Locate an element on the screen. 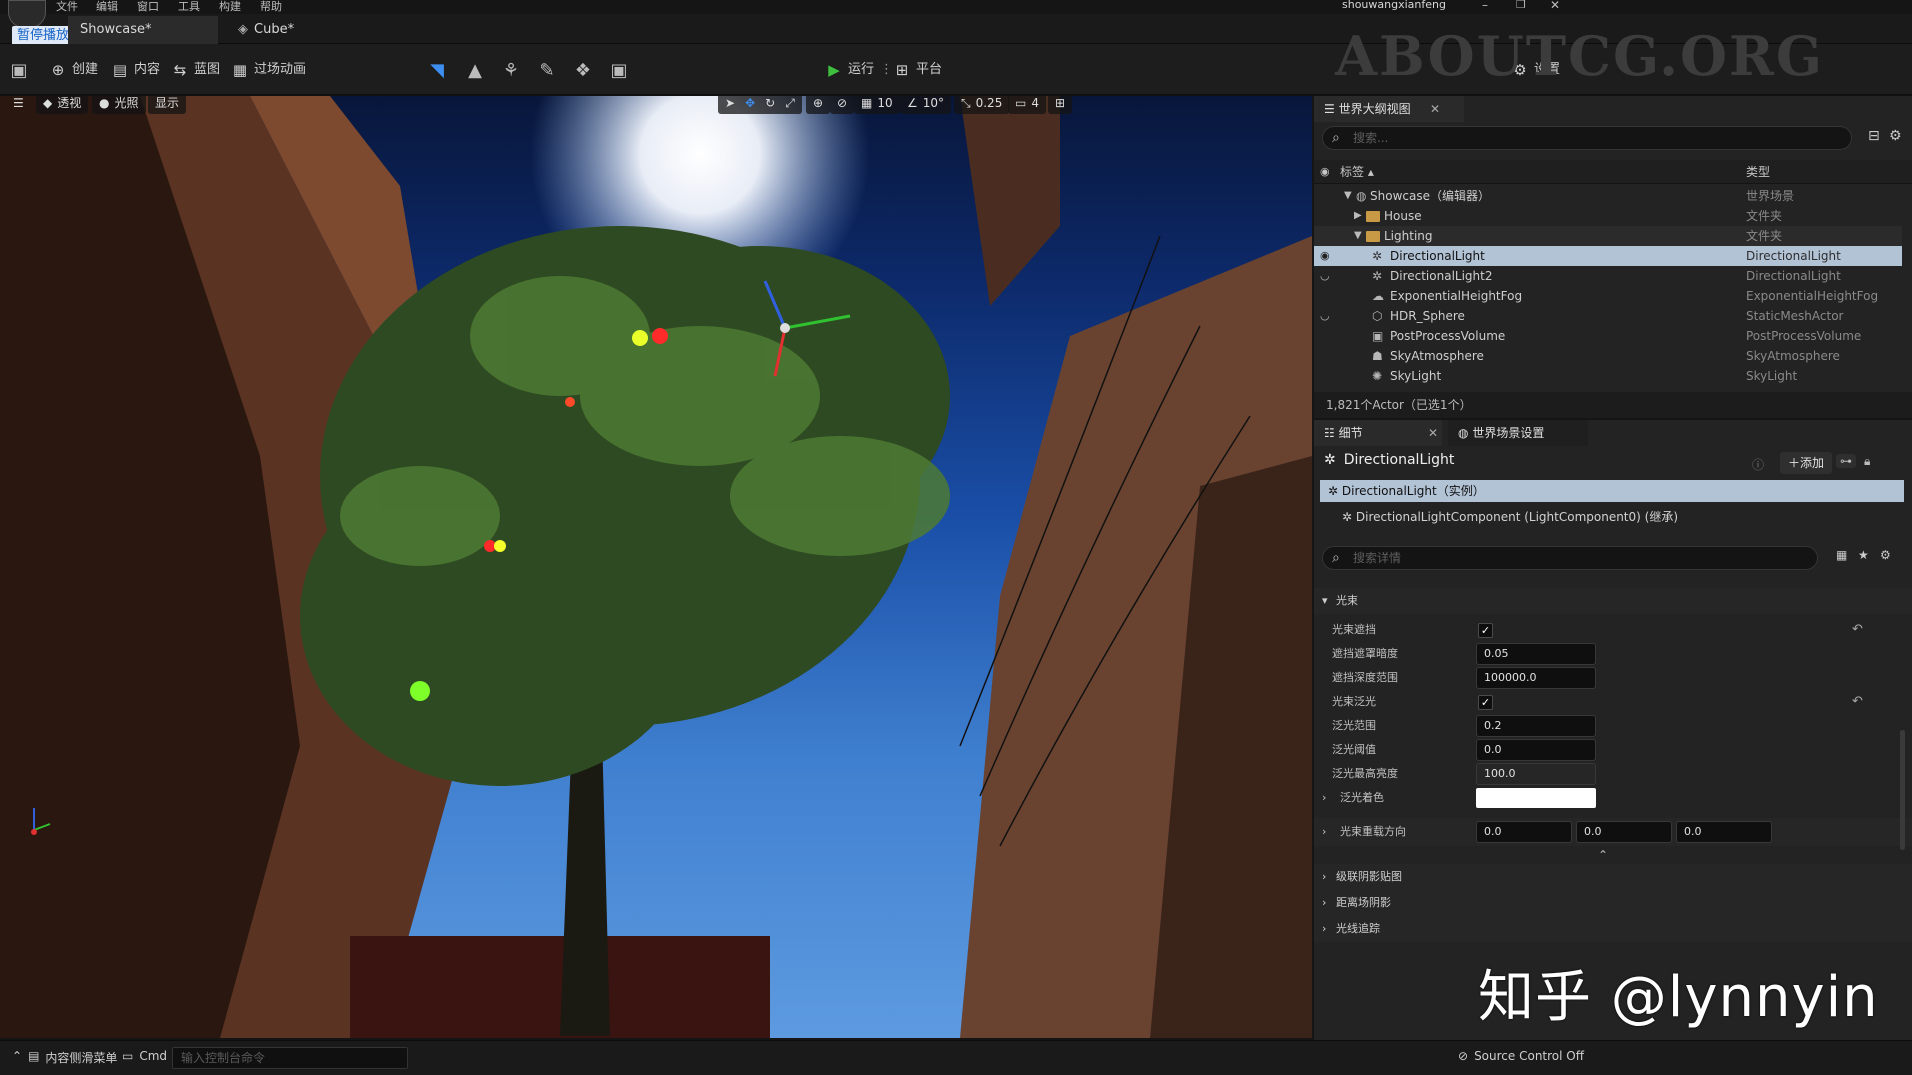 Image resolution: width=1912 pixels, height=1075 pixels. depth-range-field: 100000.0 is located at coordinates (1536, 678).